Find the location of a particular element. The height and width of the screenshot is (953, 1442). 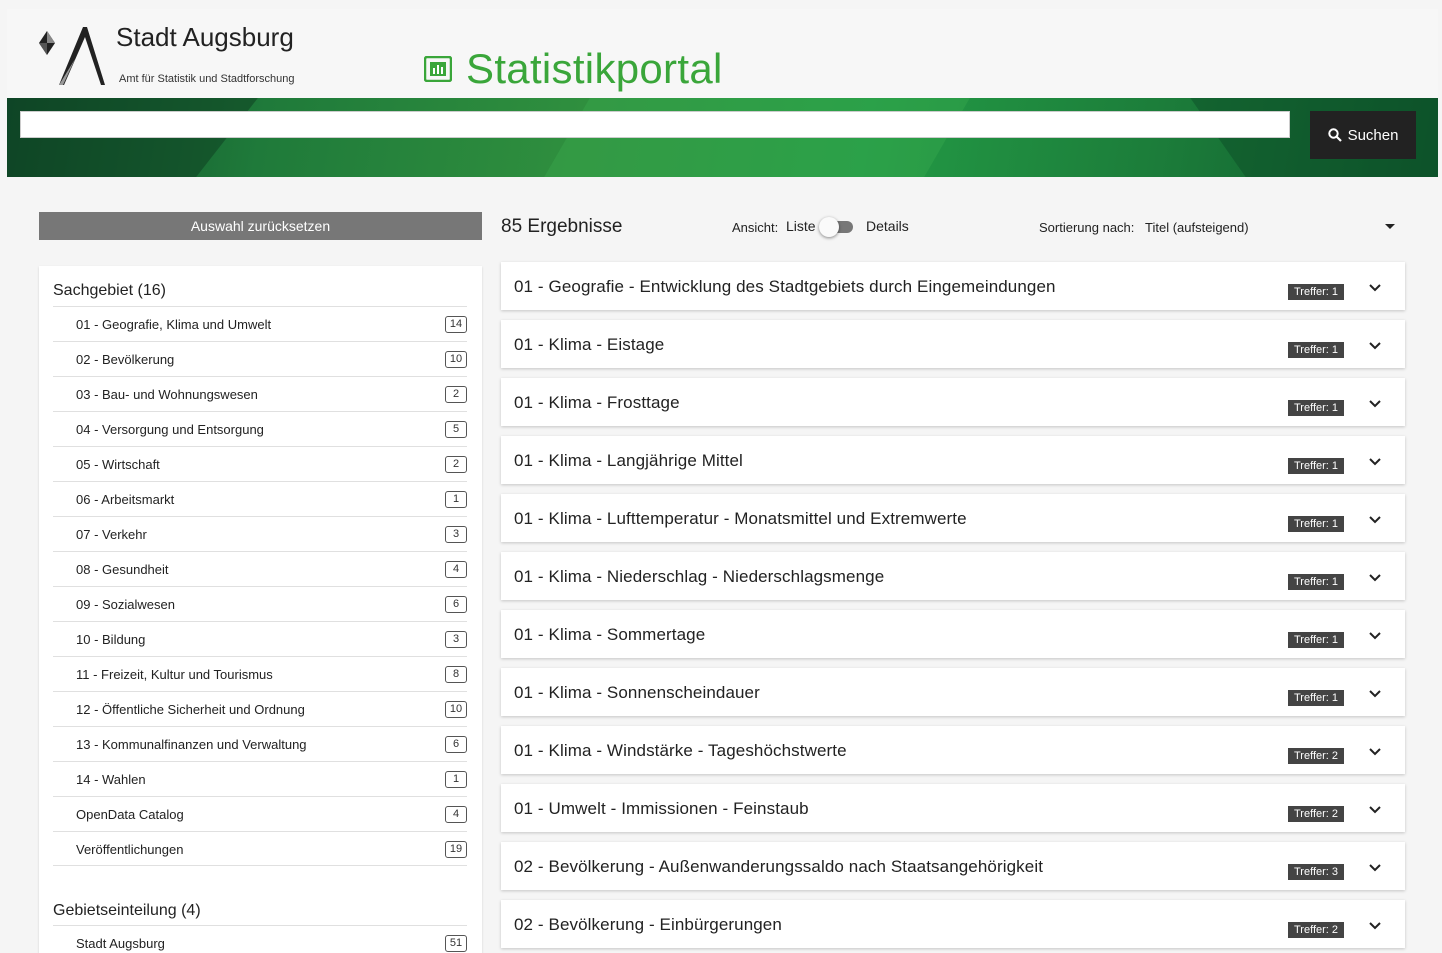

city-name: Stadt Augsburg is located at coordinates (205, 37).